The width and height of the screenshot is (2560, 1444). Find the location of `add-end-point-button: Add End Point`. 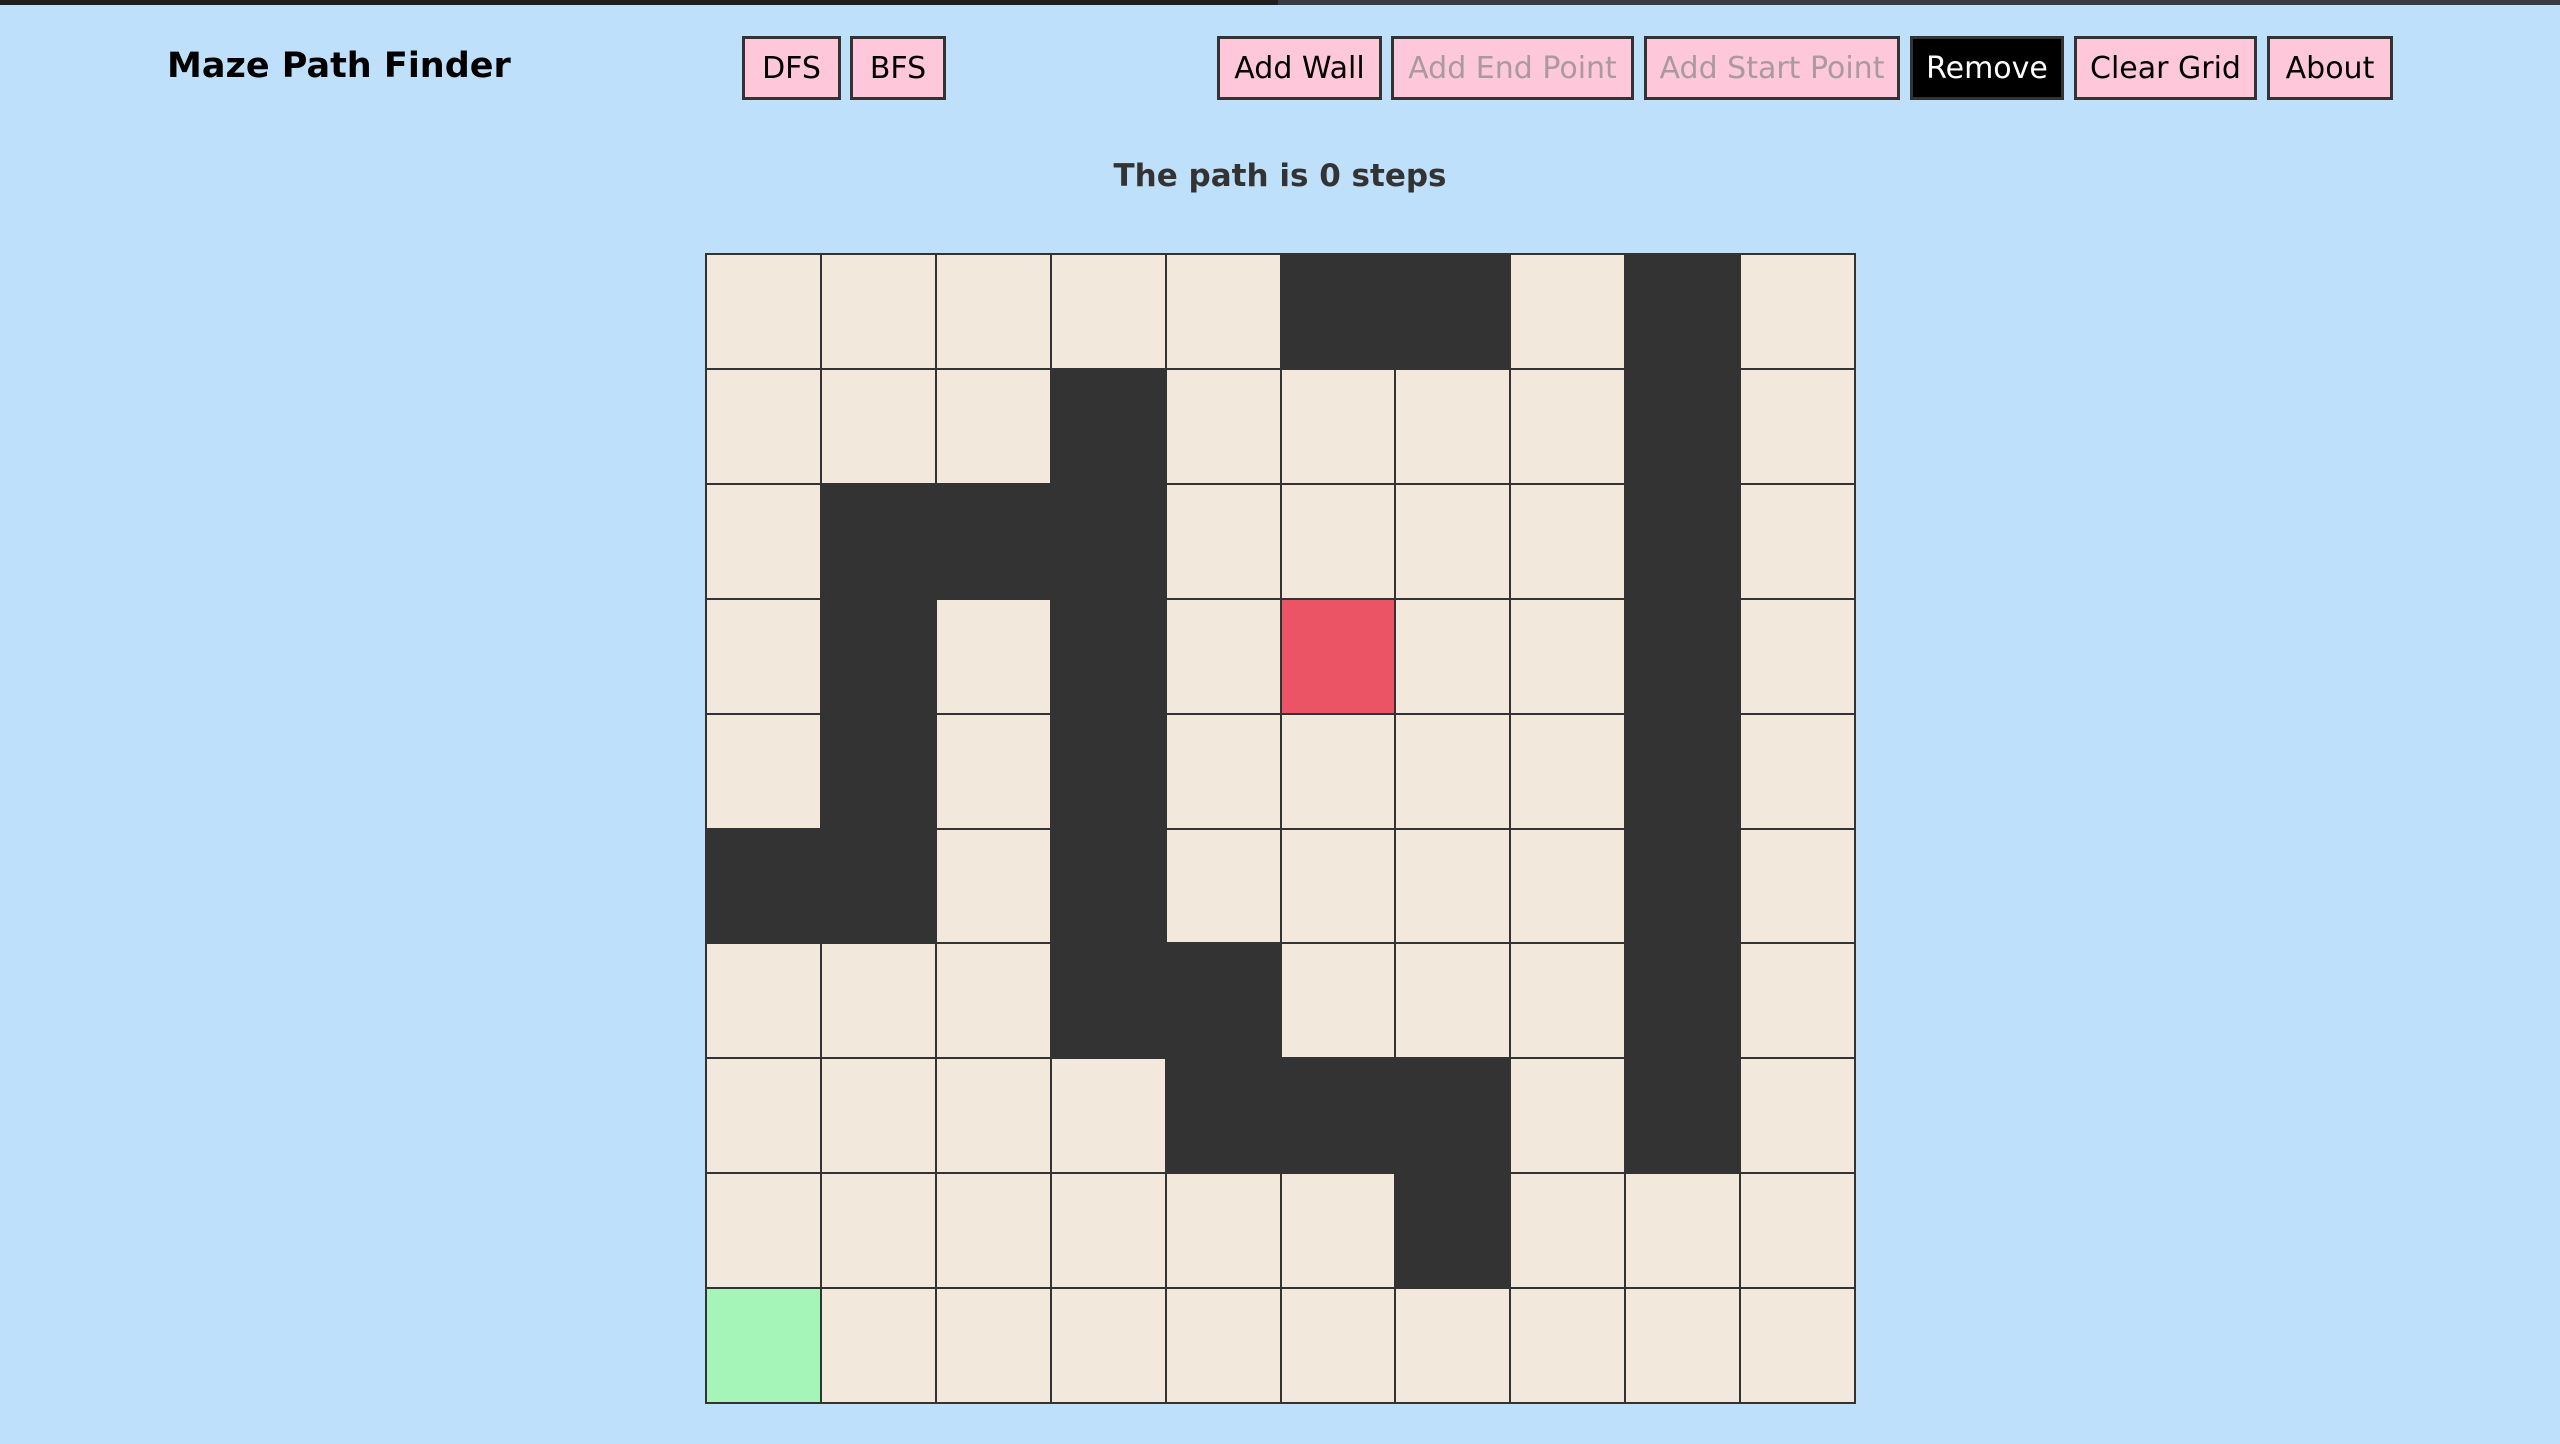

add-end-point-button: Add End Point is located at coordinates (1512, 68).